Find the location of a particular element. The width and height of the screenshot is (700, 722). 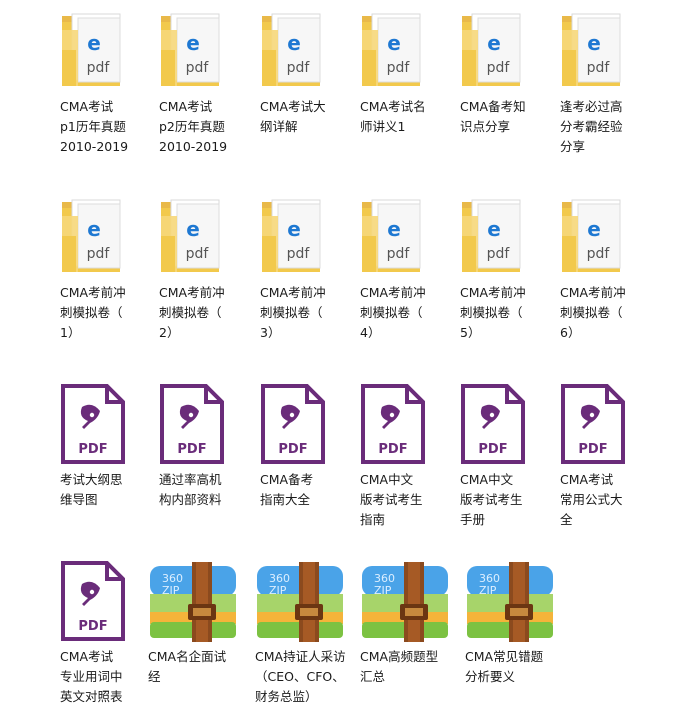

file-label: CMA高频题型 汇总 is located at coordinates (399, 666).